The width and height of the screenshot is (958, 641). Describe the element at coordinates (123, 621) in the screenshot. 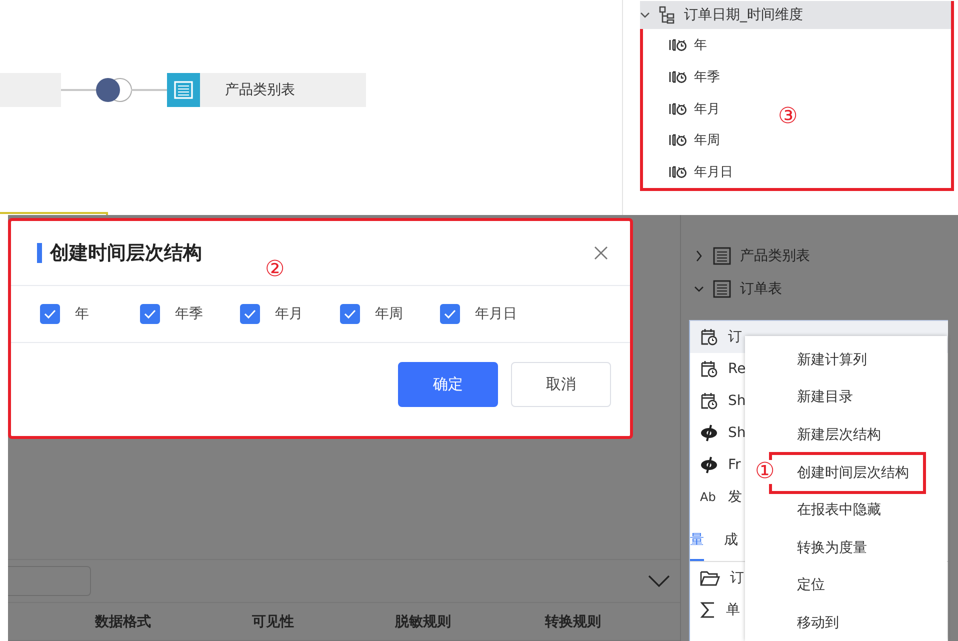

I see `column-header: 数据格式` at that location.